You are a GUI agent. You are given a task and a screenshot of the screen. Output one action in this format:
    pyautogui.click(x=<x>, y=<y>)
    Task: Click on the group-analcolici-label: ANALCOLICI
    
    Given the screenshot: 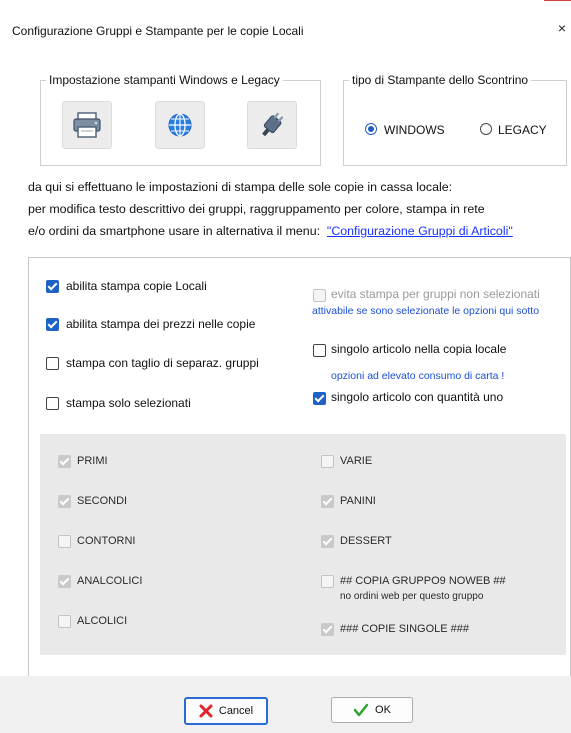 What is the action you would take?
    pyautogui.click(x=110, y=581)
    